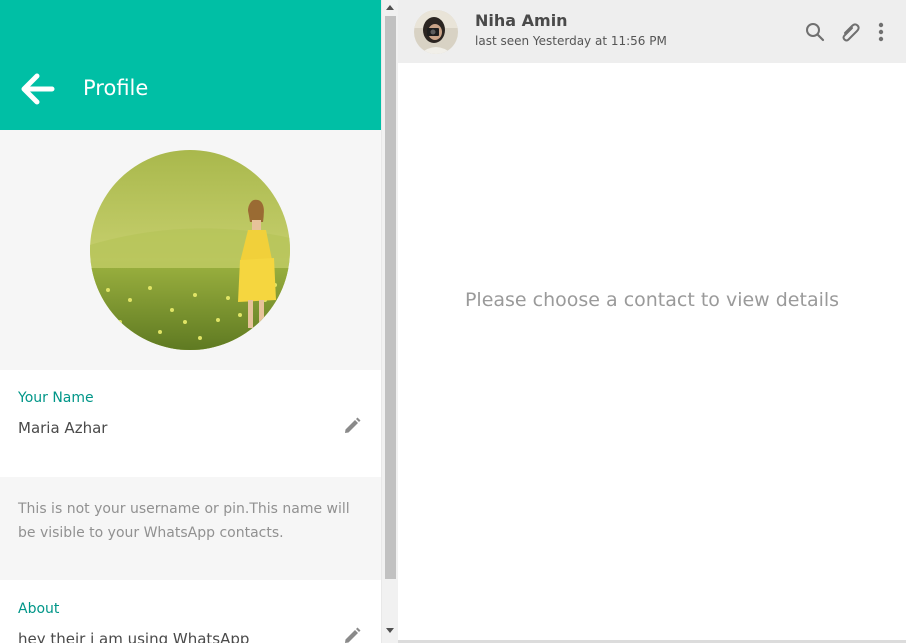 Image resolution: width=906 pixels, height=643 pixels. I want to click on profile-header: Profile, so click(190, 65).